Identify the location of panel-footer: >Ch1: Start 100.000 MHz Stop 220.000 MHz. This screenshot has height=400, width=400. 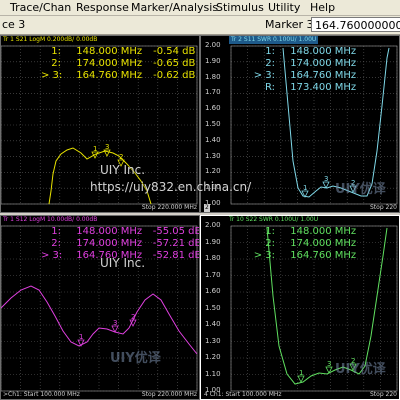
(100, 394).